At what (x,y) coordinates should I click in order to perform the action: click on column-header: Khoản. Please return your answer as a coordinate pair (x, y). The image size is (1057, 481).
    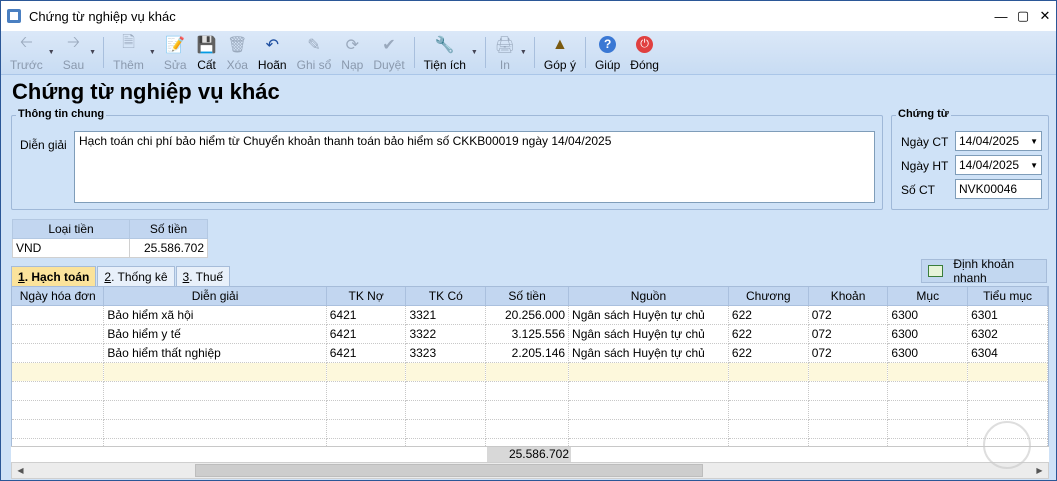
    Looking at the image, I should click on (848, 296).